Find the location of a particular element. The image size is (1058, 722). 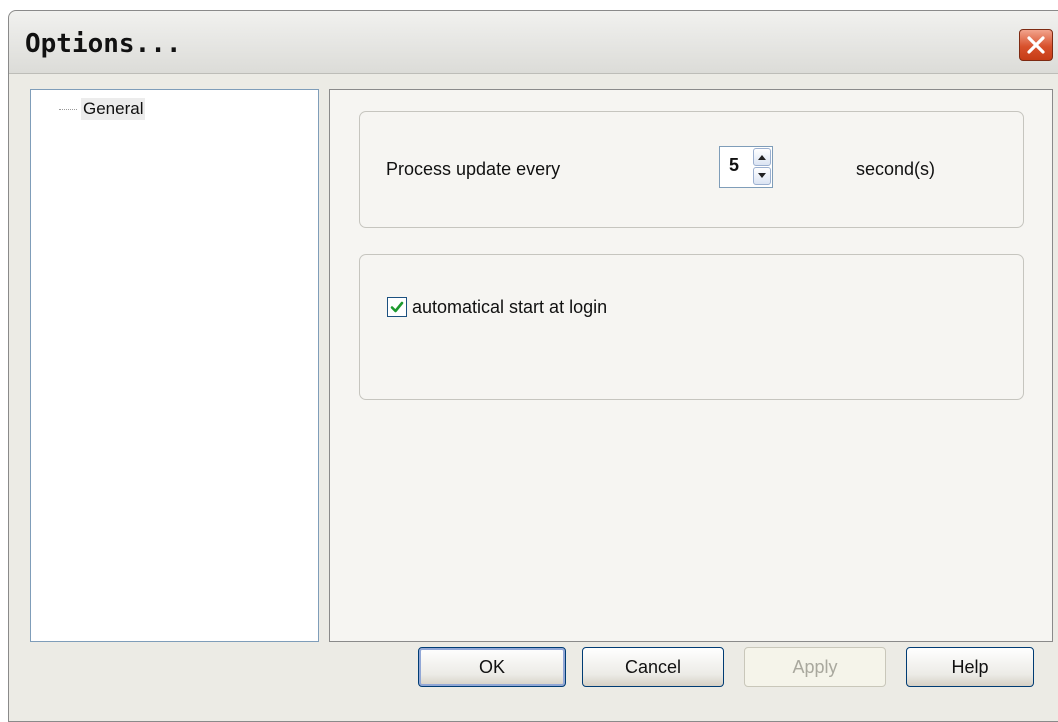

stepper-down-button is located at coordinates (762, 176).